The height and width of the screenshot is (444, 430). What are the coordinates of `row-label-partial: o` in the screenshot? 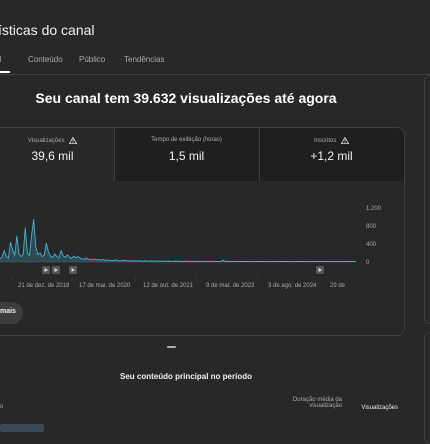 It's located at (2, 407).